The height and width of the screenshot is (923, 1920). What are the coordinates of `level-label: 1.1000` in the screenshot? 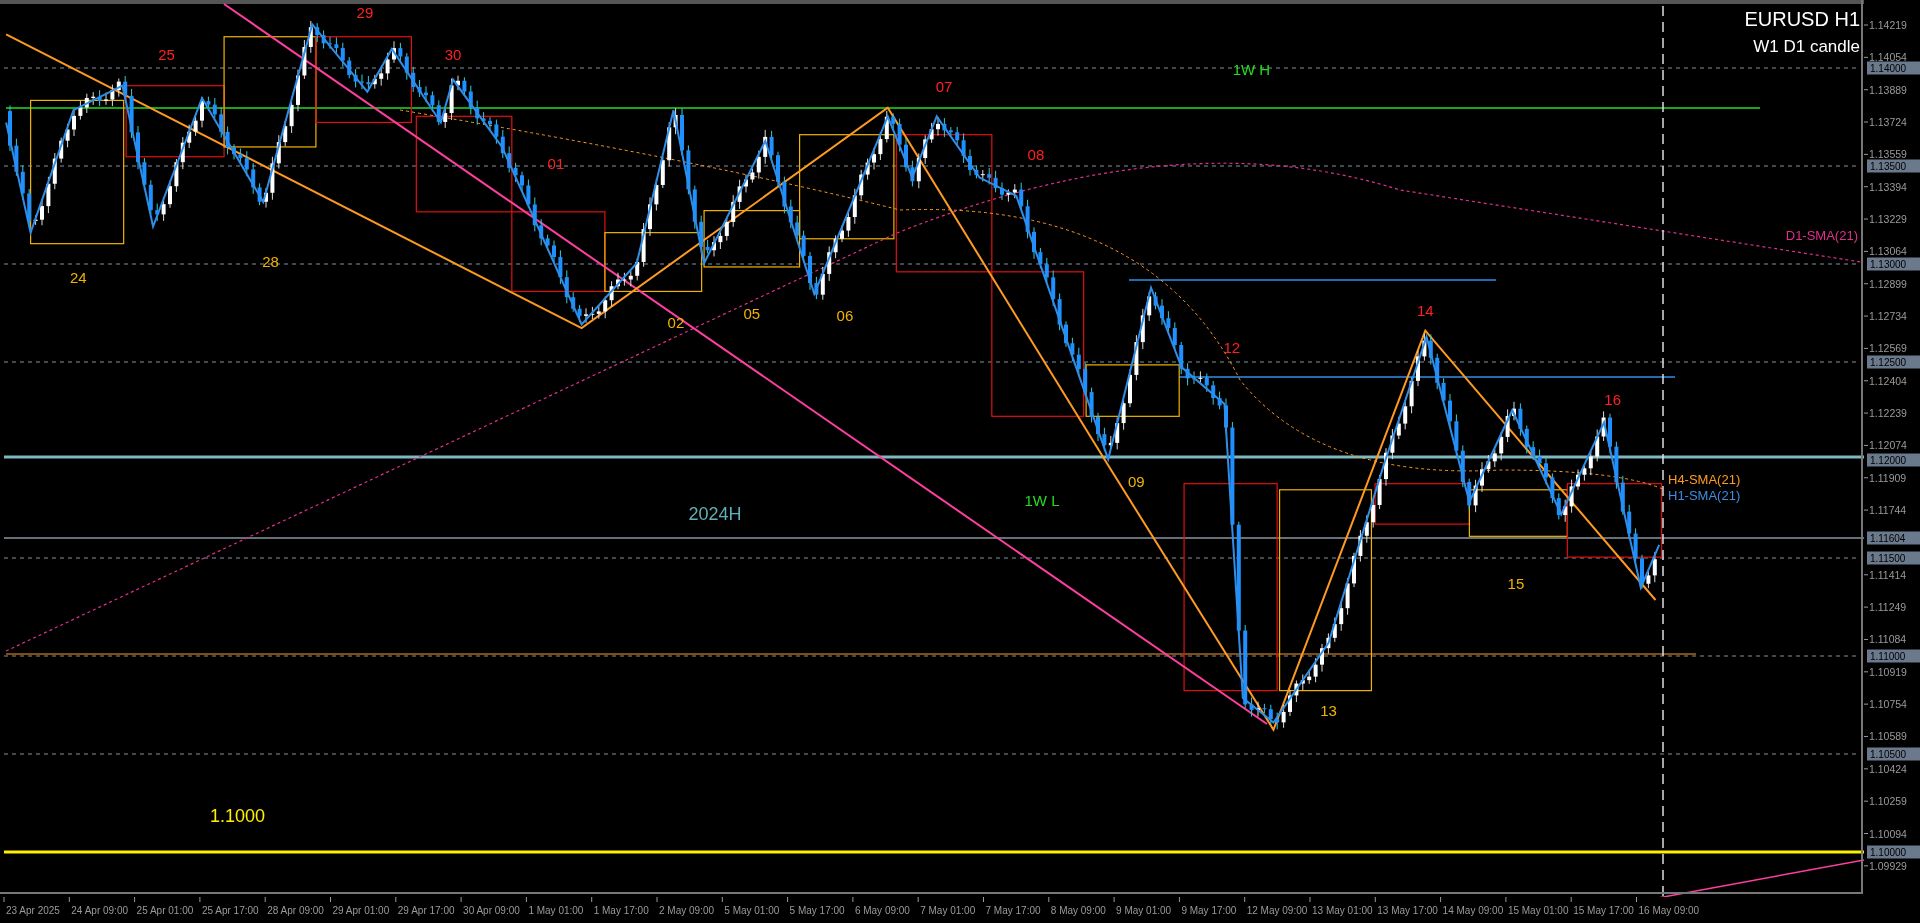 It's located at (238, 815).